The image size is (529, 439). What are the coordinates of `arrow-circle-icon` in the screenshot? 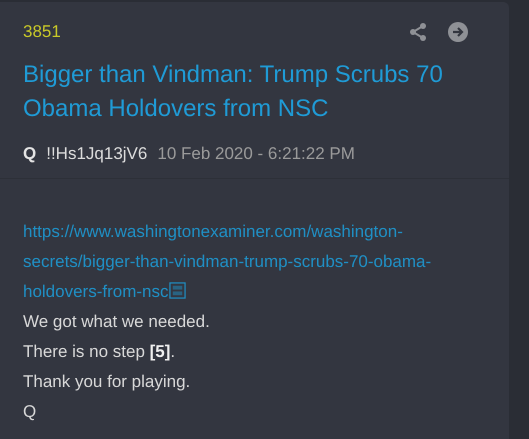 It's located at (458, 32).